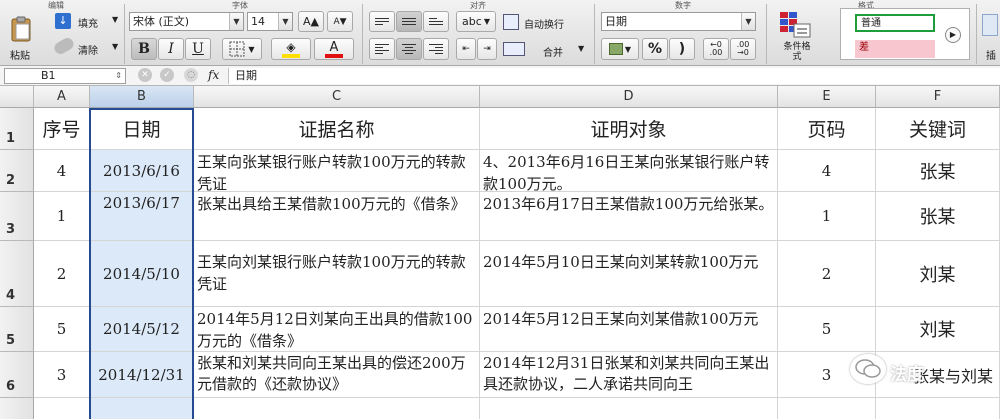 Image resolution: width=1000 pixels, height=419 pixels. What do you see at coordinates (938, 274) in the screenshot?
I see `cell-f4: 刘某` at bounding box center [938, 274].